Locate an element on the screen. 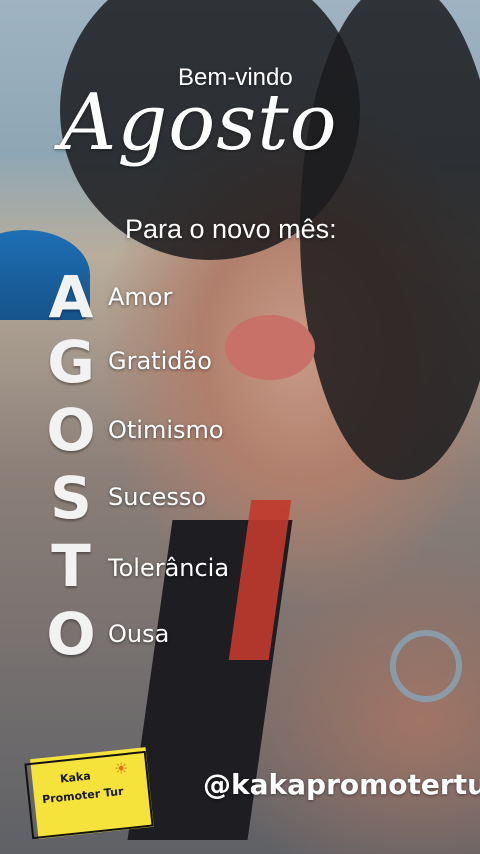 This screenshot has width=480, height=854. social-handle: @kakapromotertur is located at coordinates (341, 784).